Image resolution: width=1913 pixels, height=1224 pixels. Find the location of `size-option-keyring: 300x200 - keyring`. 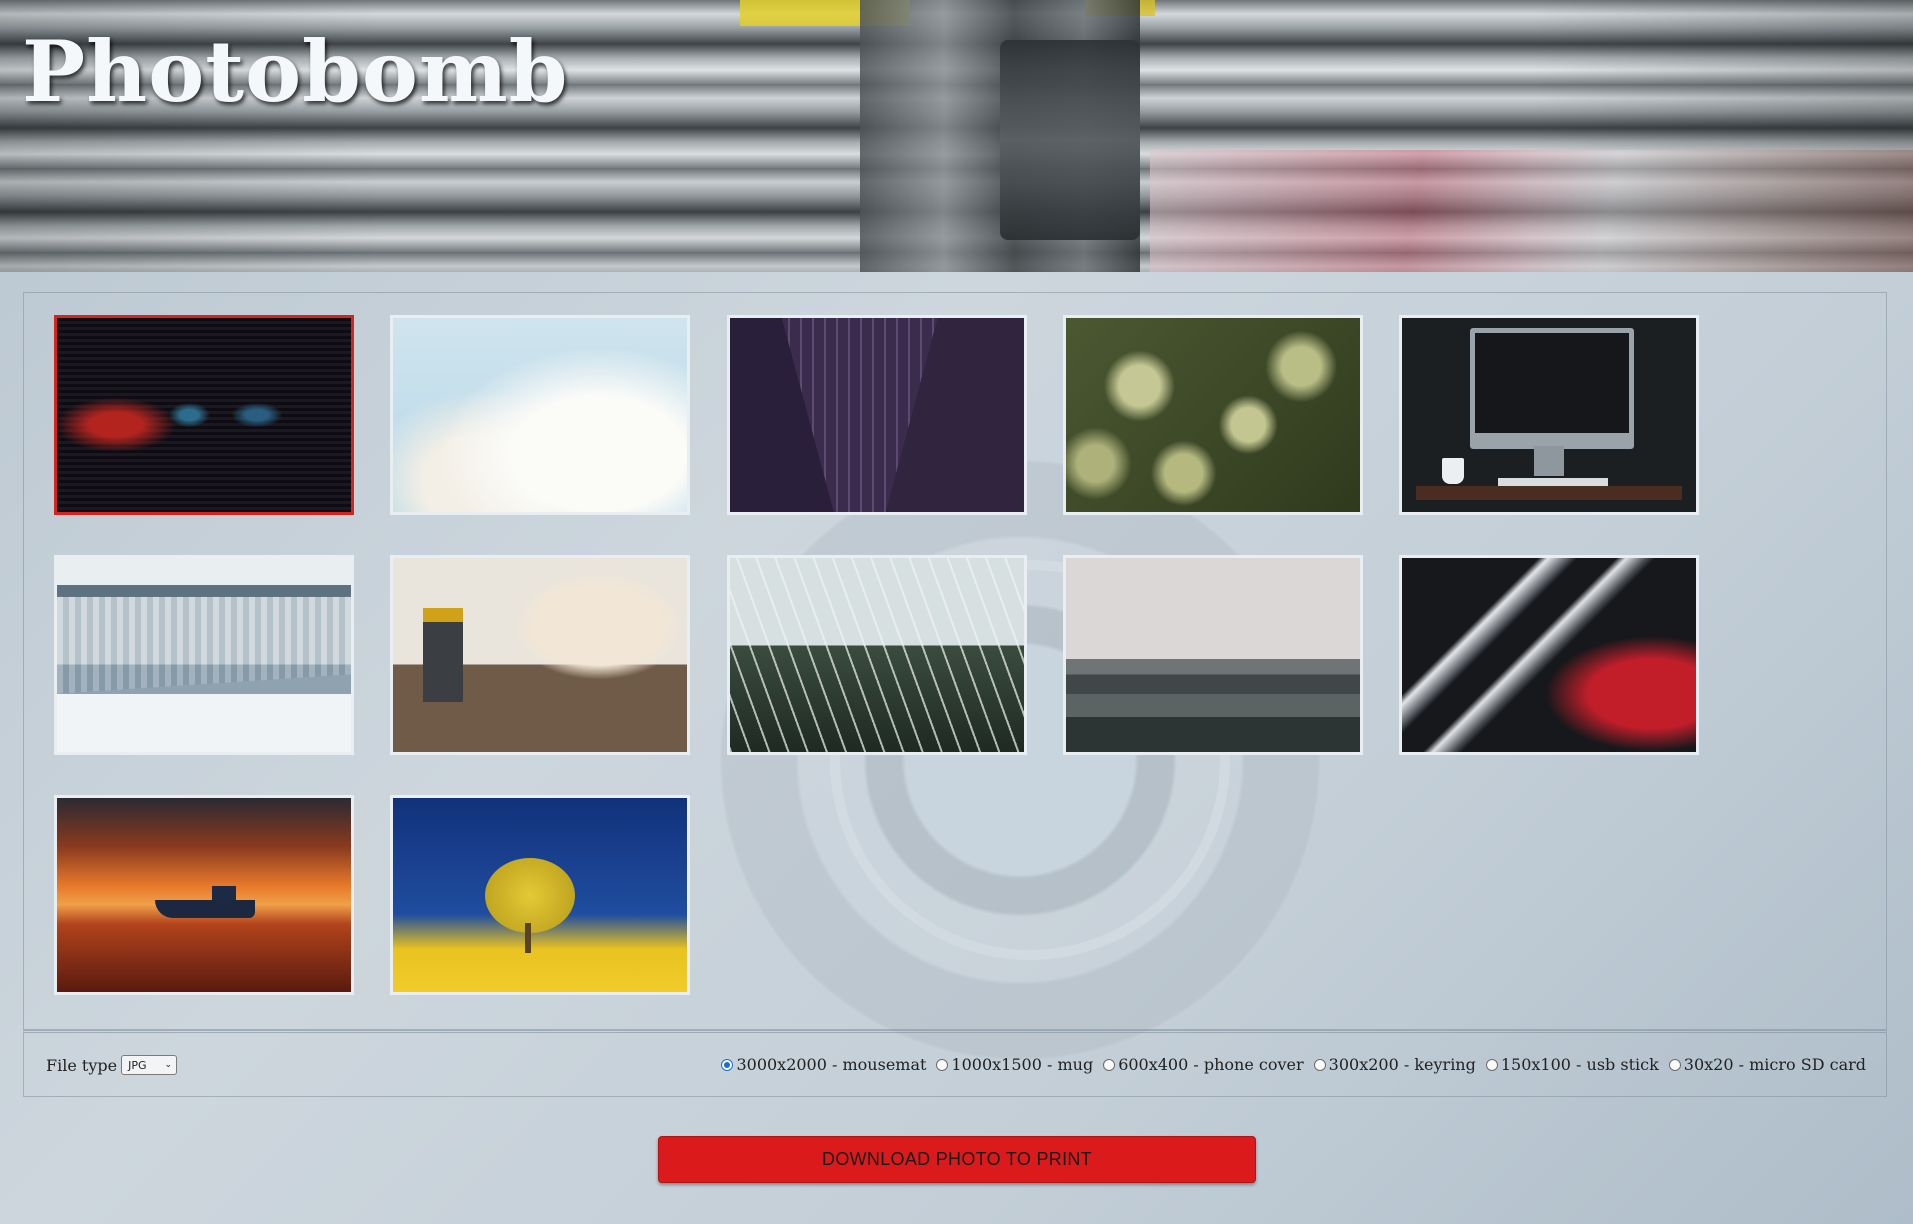

size-option-keyring: 300x200 - keyring is located at coordinates (1394, 1064).